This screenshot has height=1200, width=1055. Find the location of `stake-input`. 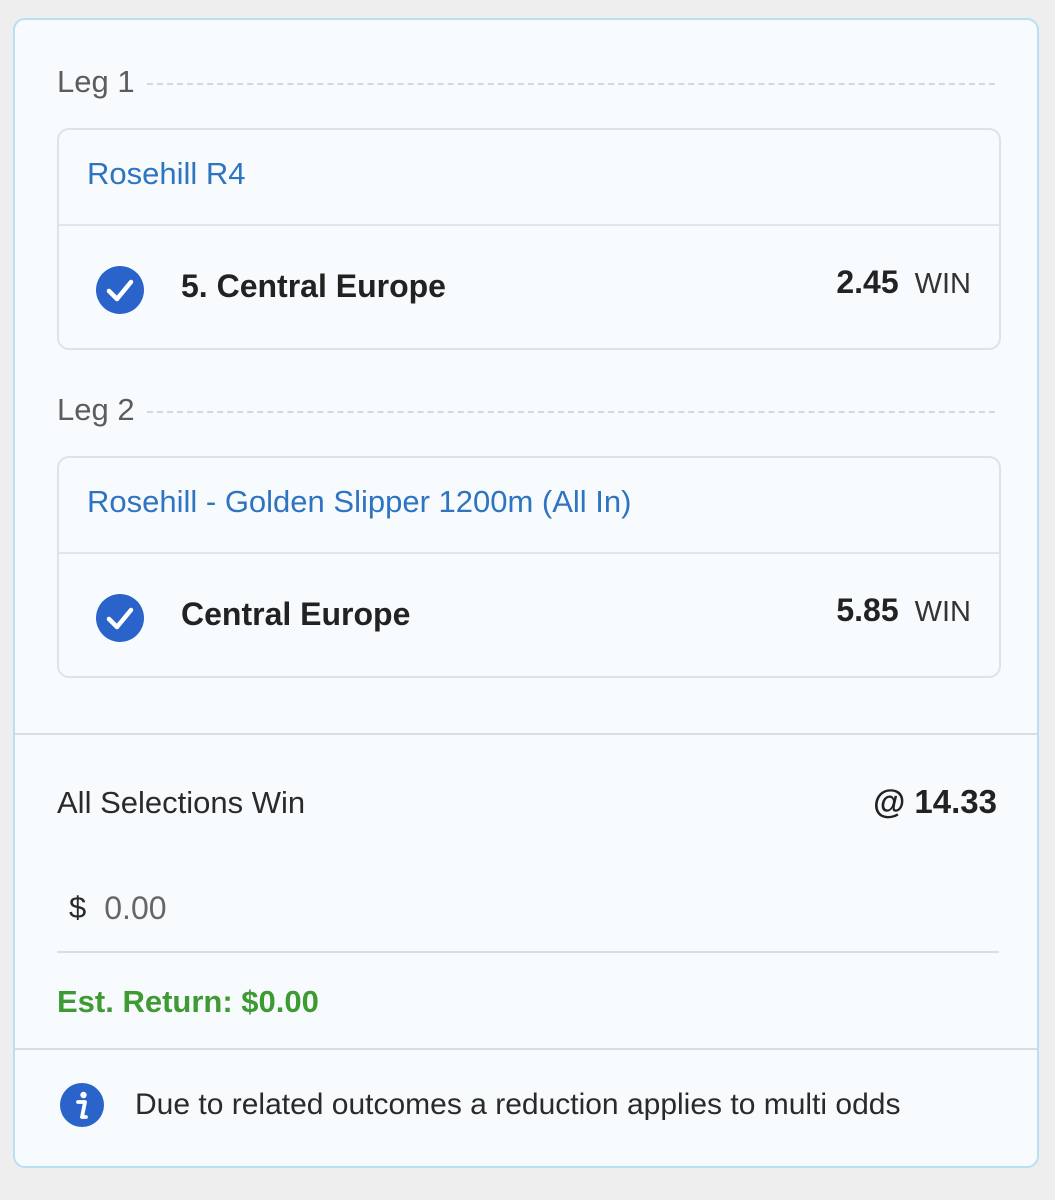

stake-input is located at coordinates (254, 908).